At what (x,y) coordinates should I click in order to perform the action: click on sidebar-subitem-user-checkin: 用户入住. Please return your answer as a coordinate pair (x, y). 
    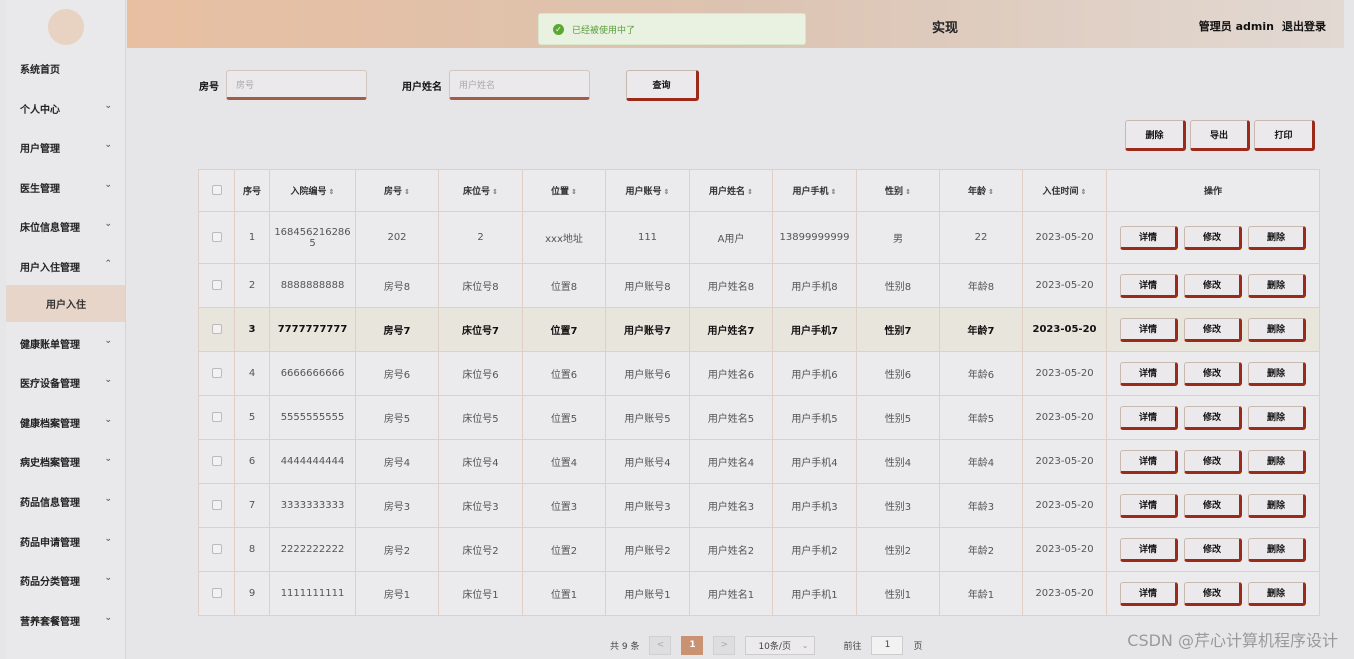
    Looking at the image, I should click on (65, 303).